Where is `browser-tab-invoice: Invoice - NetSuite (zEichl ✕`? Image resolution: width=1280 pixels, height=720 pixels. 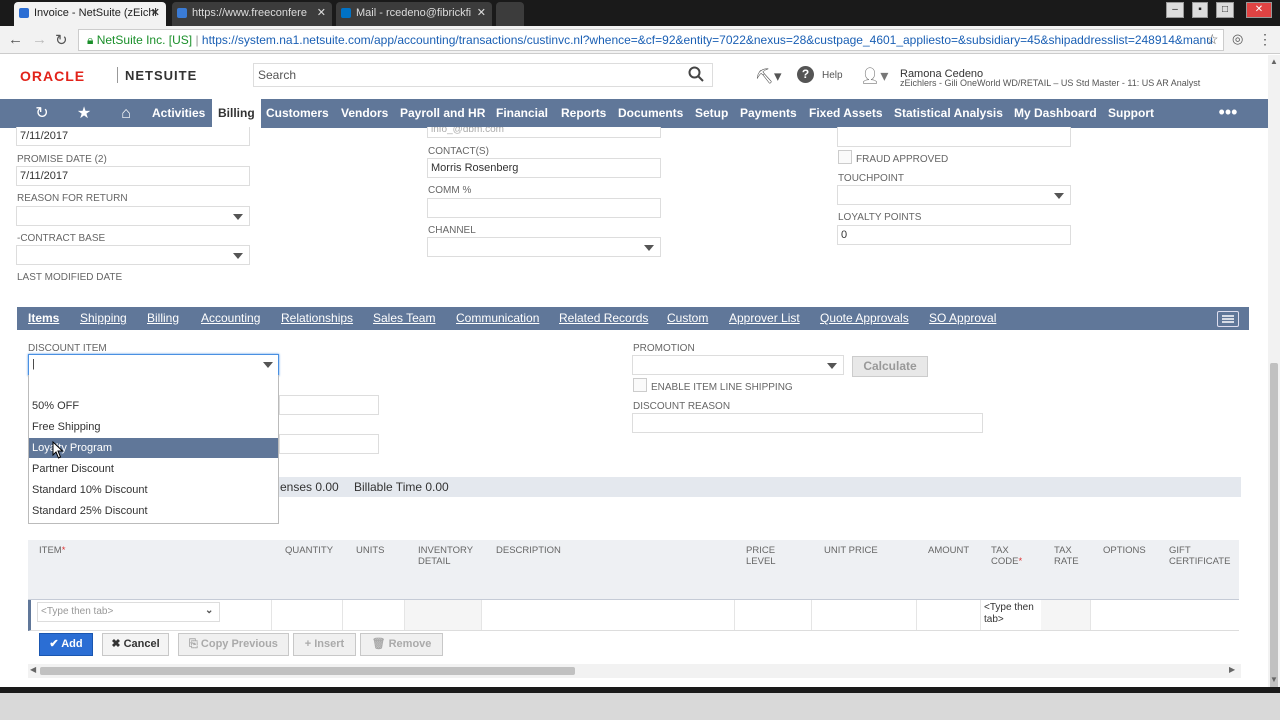 browser-tab-invoice: Invoice - NetSuite (zEichl ✕ is located at coordinates (90, 14).